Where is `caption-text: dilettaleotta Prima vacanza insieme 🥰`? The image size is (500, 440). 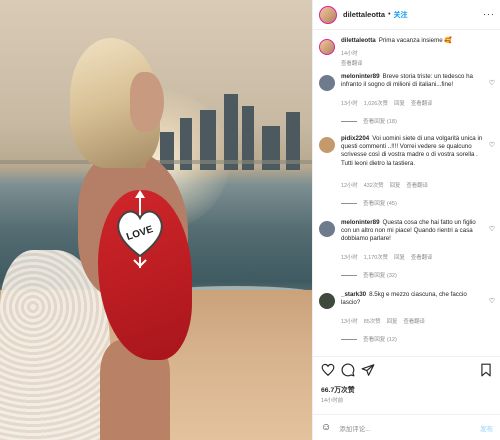 caption-text: dilettaleotta Prima vacanza insieme 🥰 is located at coordinates (397, 40).